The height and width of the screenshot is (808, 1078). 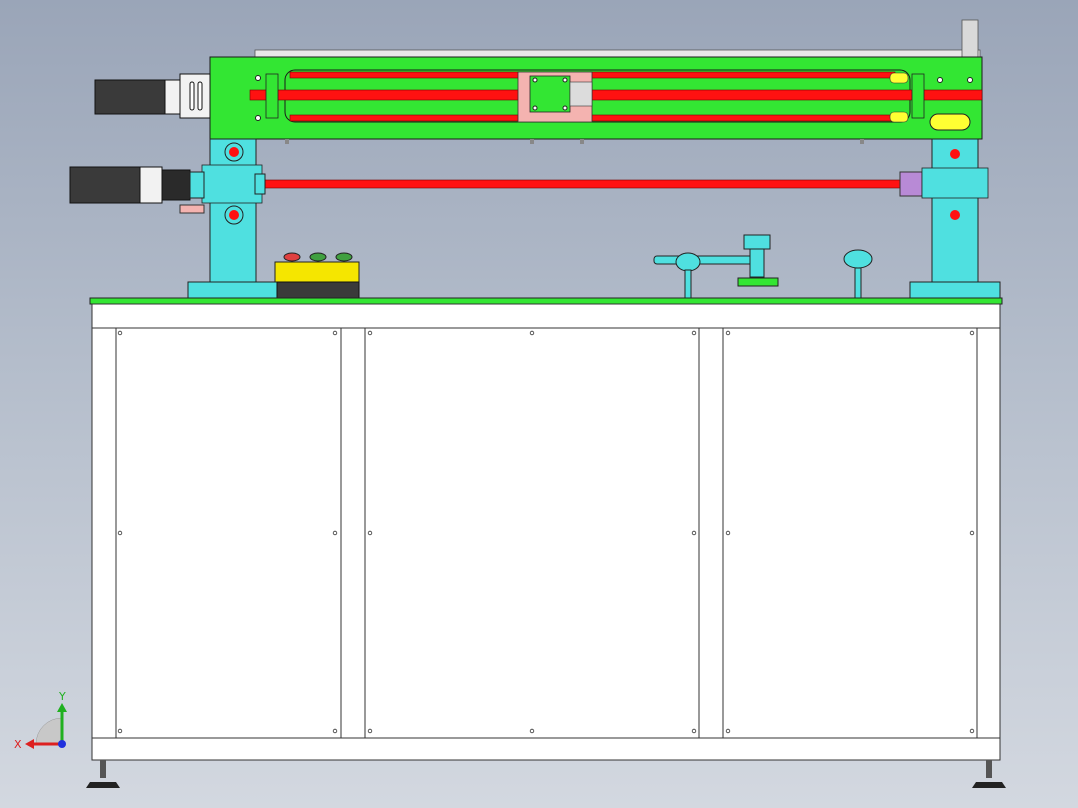 What do you see at coordinates (955, 154) in the screenshot?
I see `right-upper-bearing-core` at bounding box center [955, 154].